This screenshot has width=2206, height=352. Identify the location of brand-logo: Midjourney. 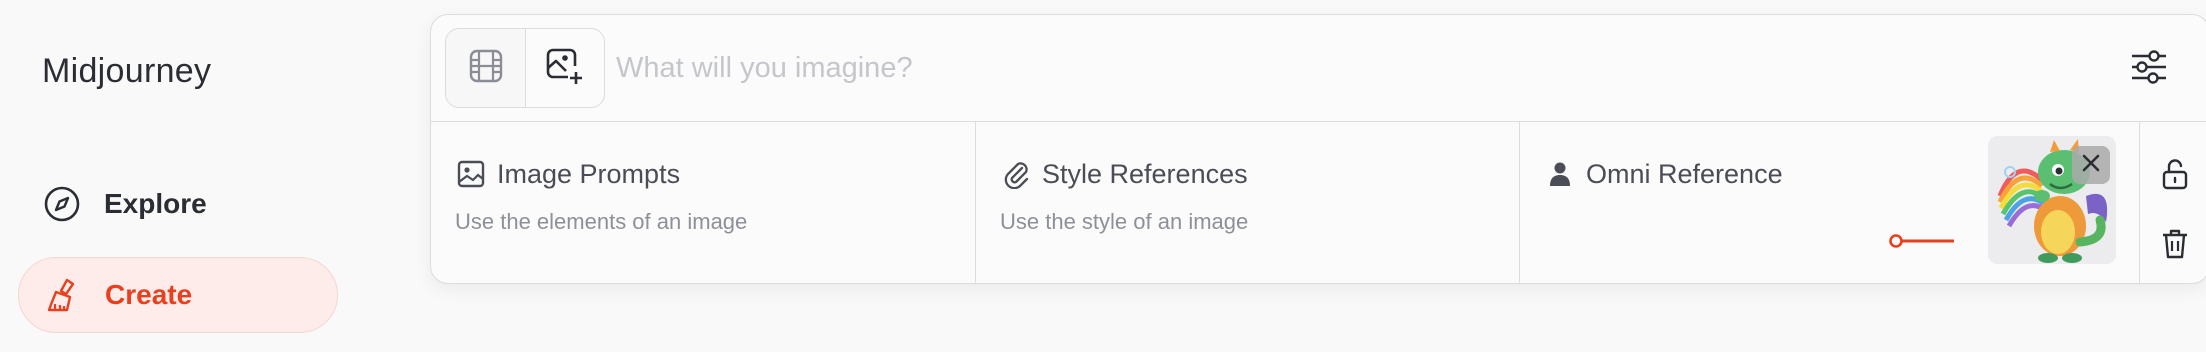
(126, 71).